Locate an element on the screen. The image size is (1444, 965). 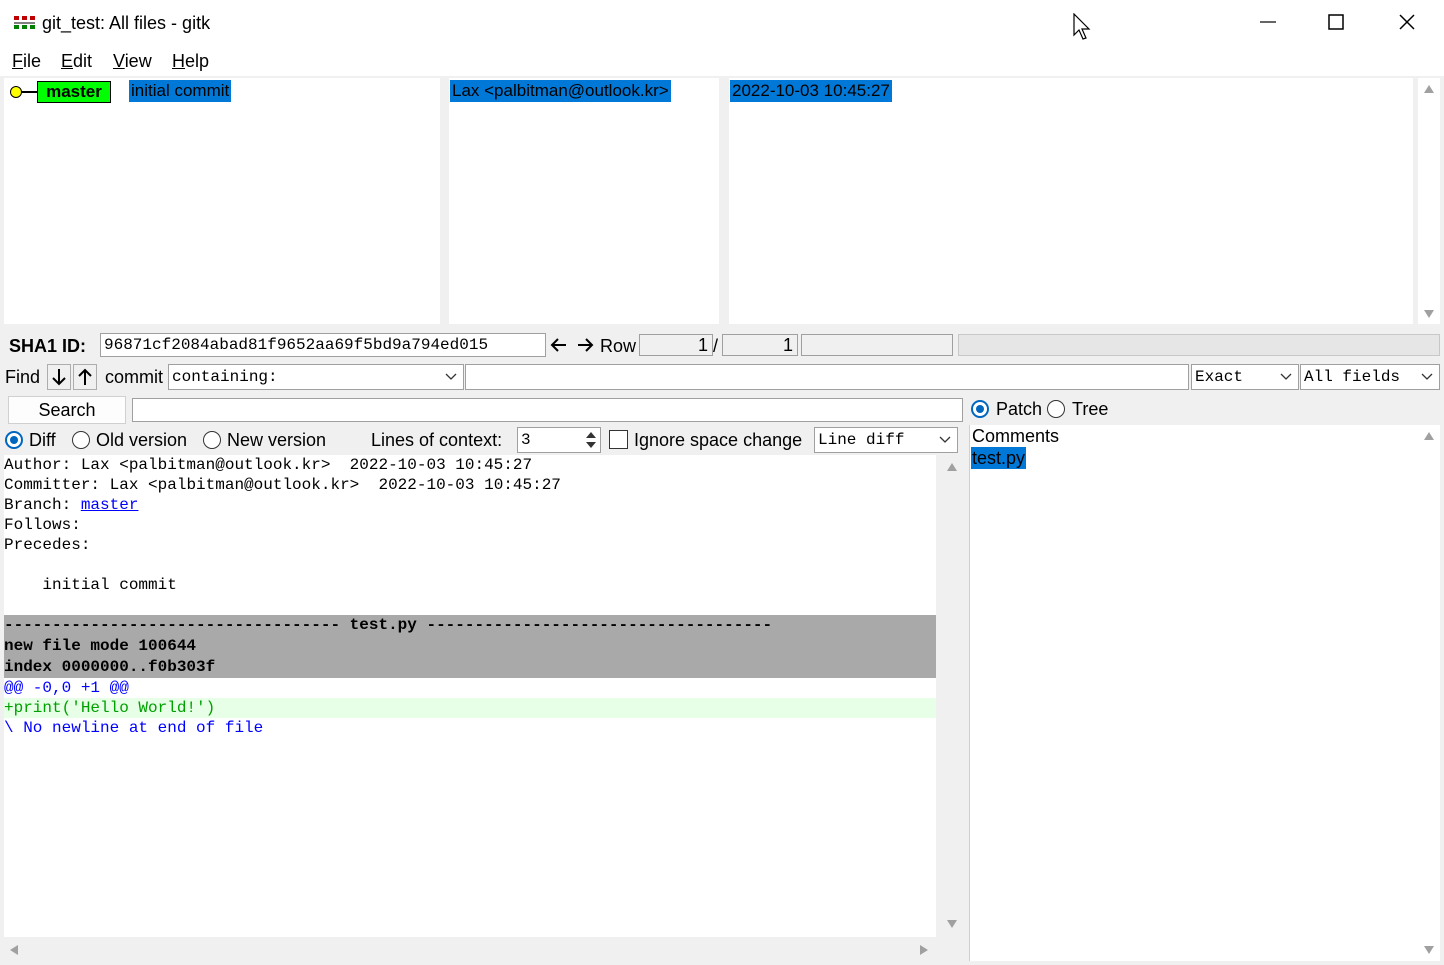
fields-value: All fields is located at coordinates (1352, 377).